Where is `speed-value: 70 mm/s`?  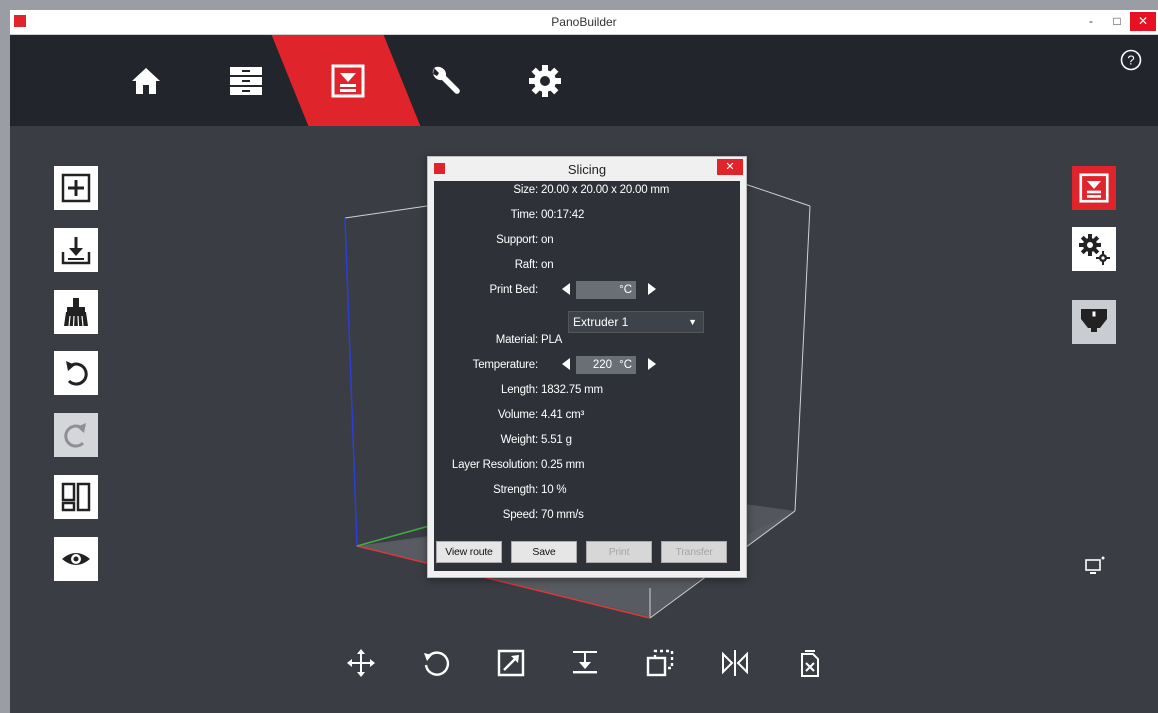
speed-value: 70 mm/s is located at coordinates (562, 515).